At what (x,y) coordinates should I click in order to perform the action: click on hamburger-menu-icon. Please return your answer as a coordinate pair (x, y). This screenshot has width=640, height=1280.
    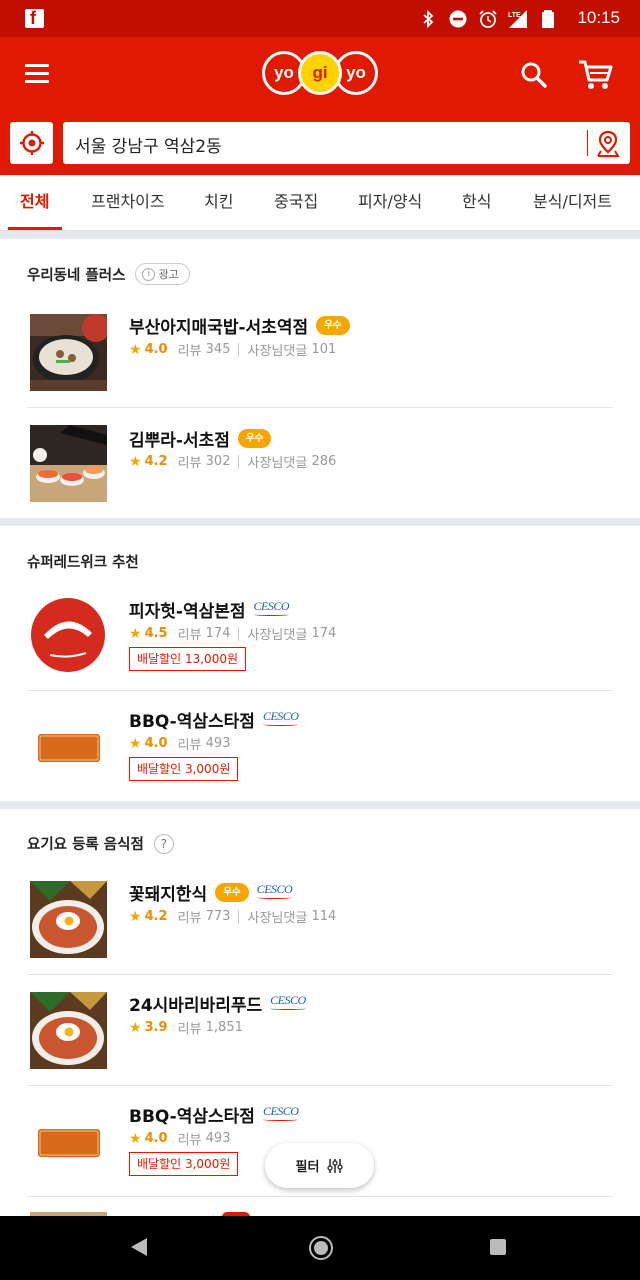
    Looking at the image, I should click on (37, 74).